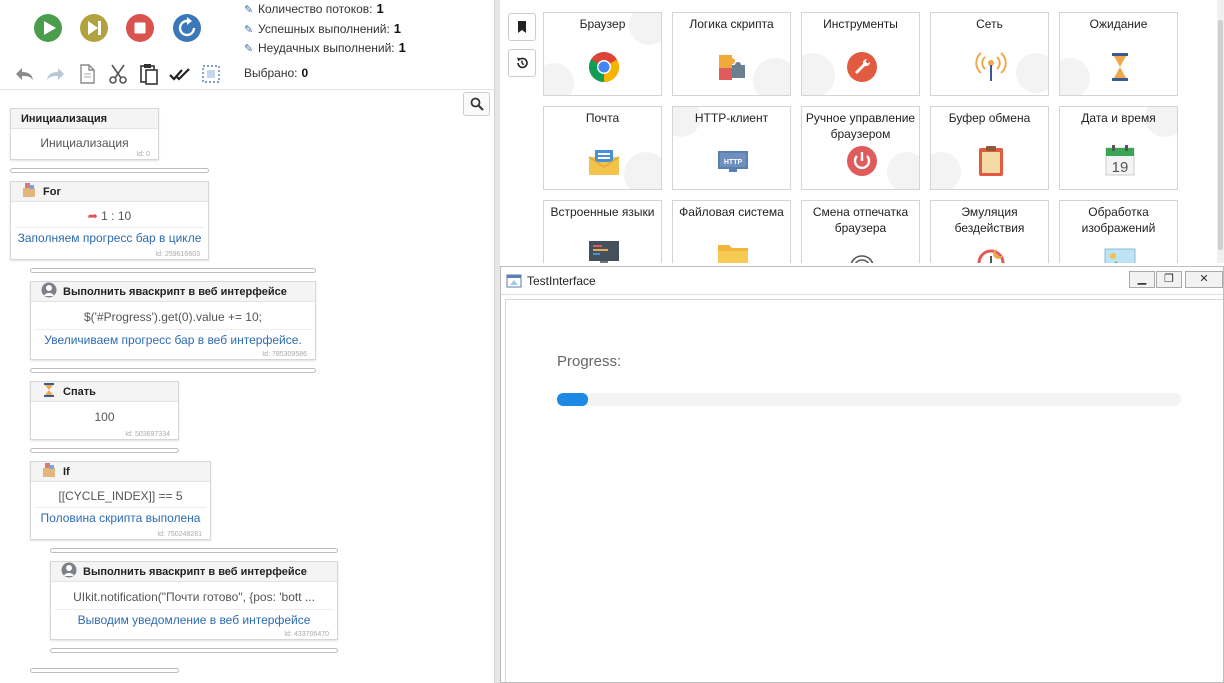 The height and width of the screenshot is (683, 1224). Describe the element at coordinates (194, 619) in the screenshot. I see `block-comment: Выводим уведомление в веб интерфейсе` at that location.